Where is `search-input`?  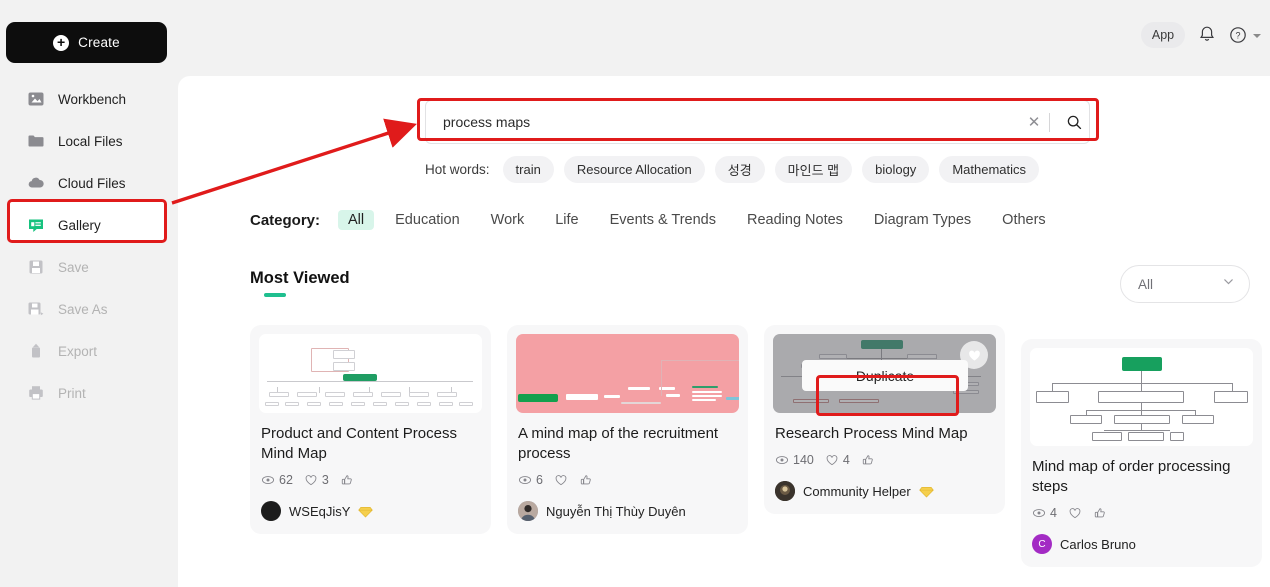 search-input is located at coordinates (724, 122).